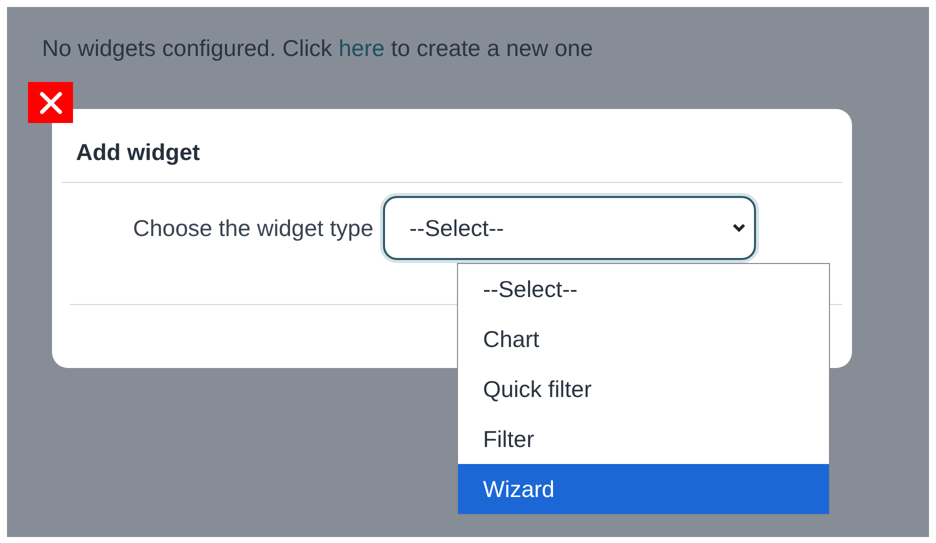 The height and width of the screenshot is (543, 936). I want to click on dialog-title: Add widget, so click(138, 152).